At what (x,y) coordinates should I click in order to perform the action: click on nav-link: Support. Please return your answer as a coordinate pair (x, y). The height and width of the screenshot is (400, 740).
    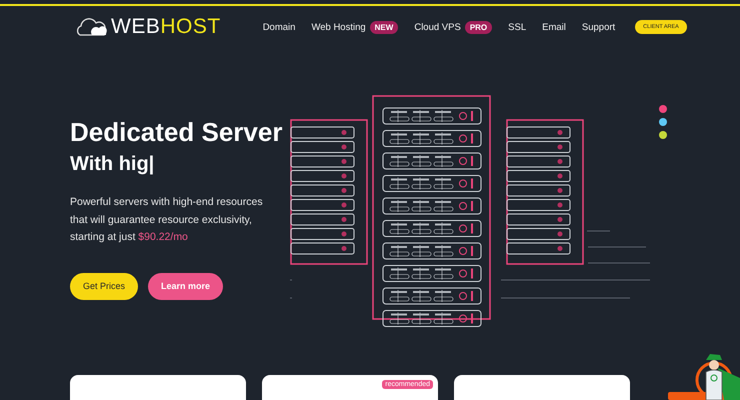
    Looking at the image, I should click on (599, 27).